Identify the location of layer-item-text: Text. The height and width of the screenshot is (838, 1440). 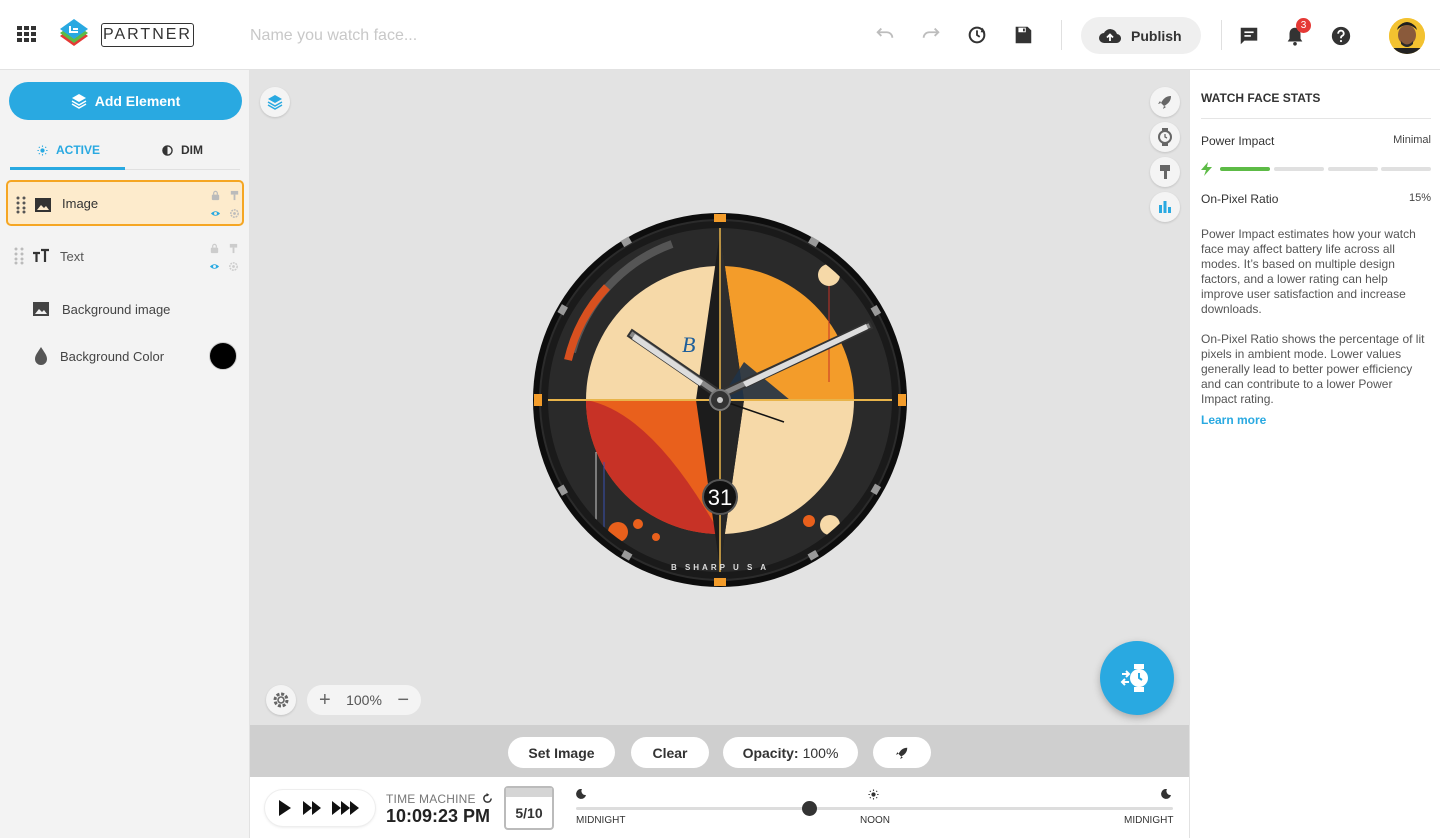
(125, 256).